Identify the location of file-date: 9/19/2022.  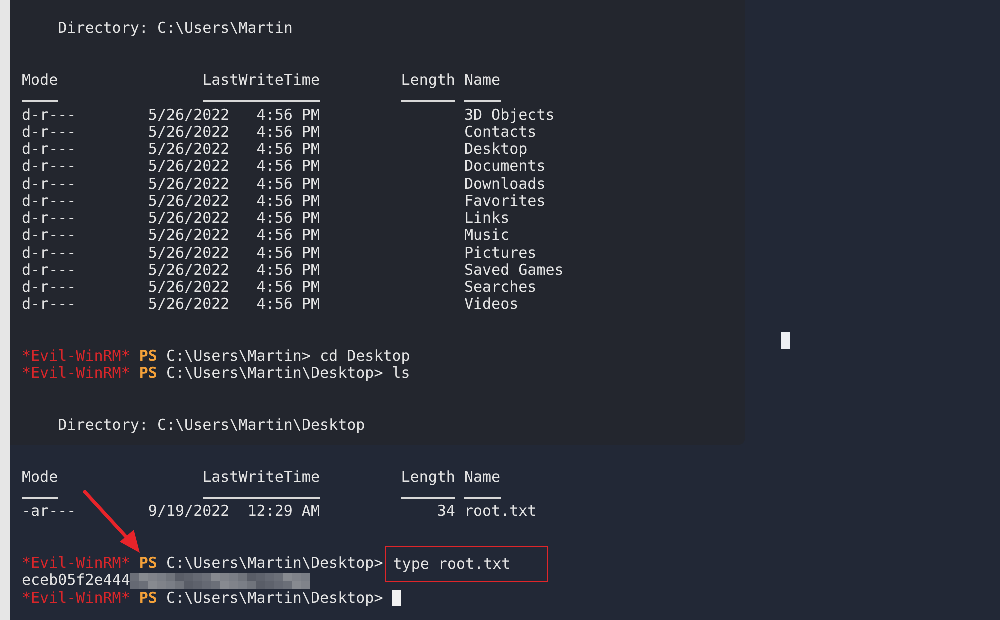
(189, 511).